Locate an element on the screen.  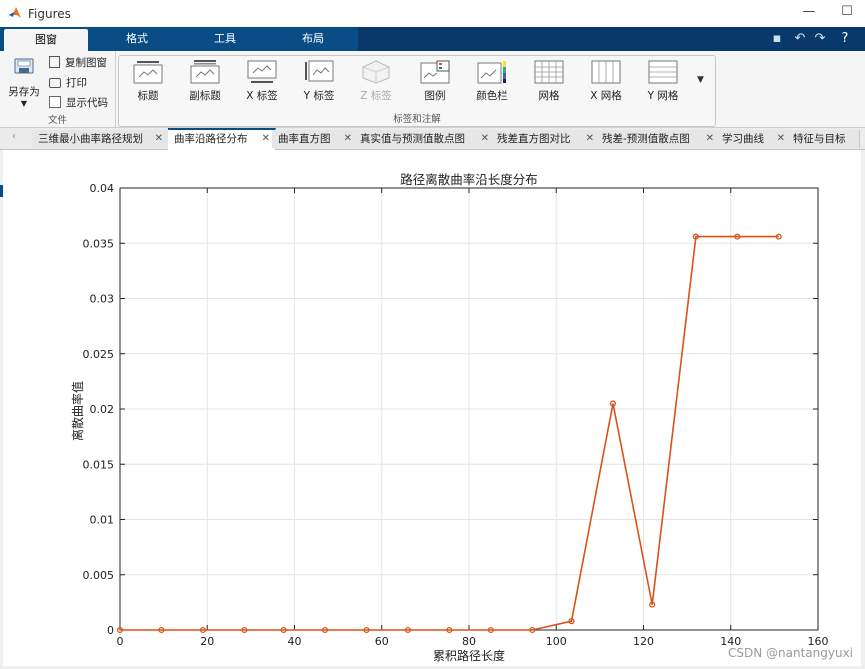
x-tick-label: 20 is located at coordinates (207, 641).